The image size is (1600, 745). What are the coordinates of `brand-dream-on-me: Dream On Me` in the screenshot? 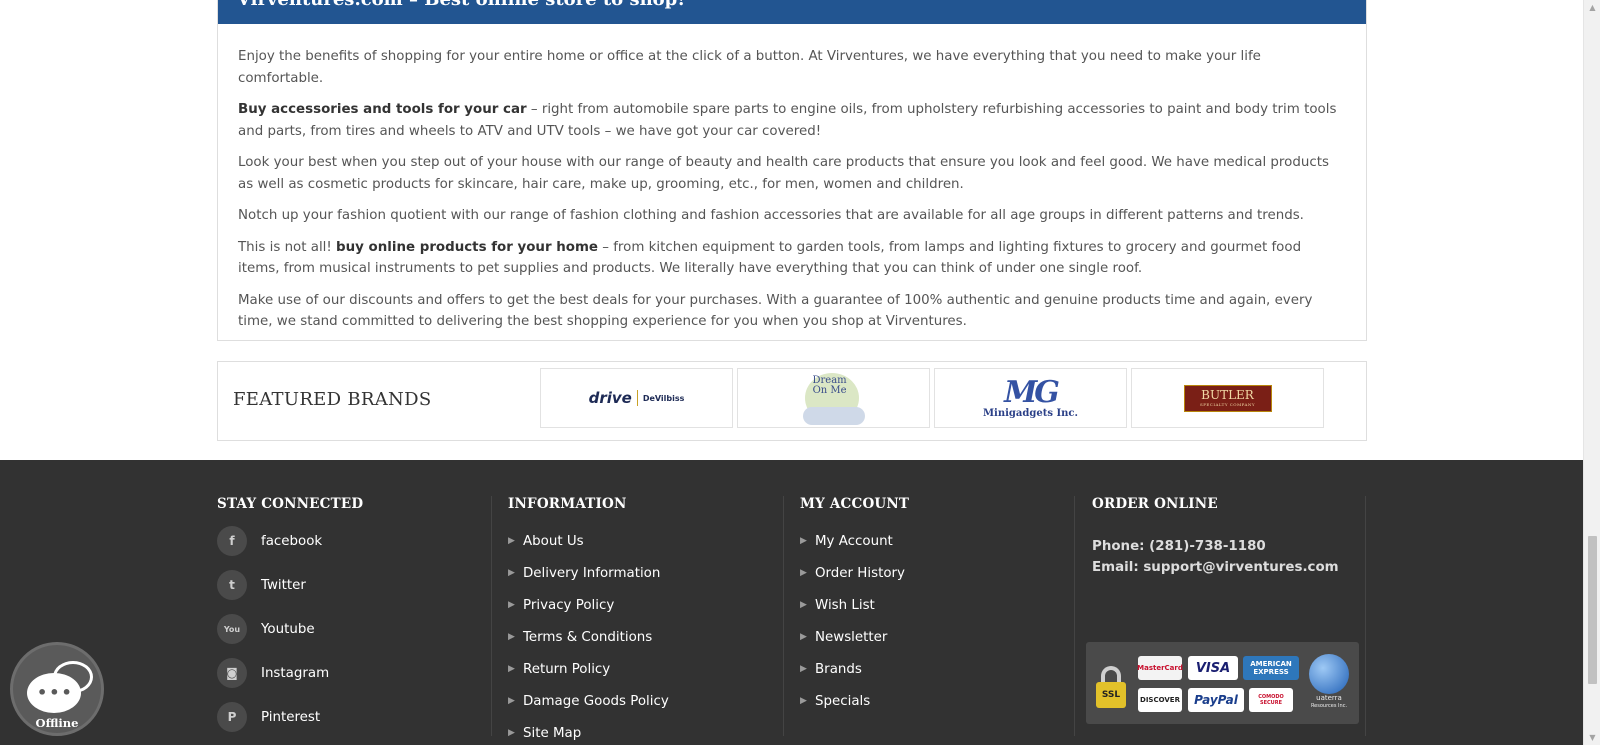 It's located at (833, 398).